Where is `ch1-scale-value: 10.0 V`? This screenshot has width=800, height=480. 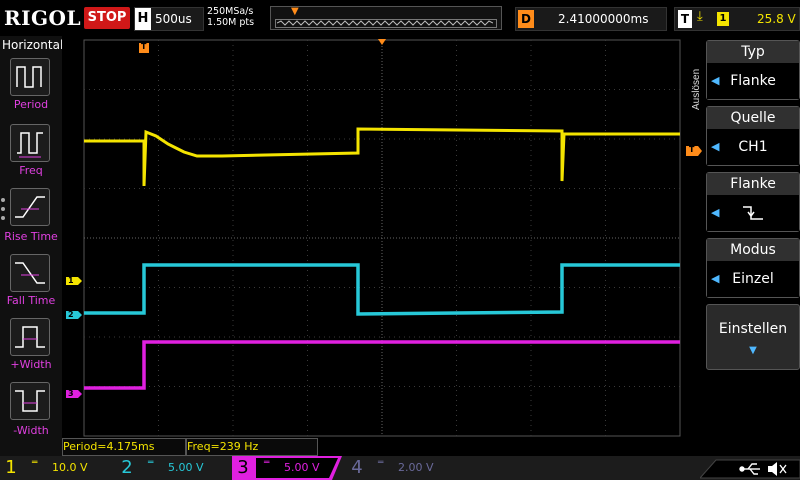
ch1-scale-value: 10.0 V is located at coordinates (70, 467).